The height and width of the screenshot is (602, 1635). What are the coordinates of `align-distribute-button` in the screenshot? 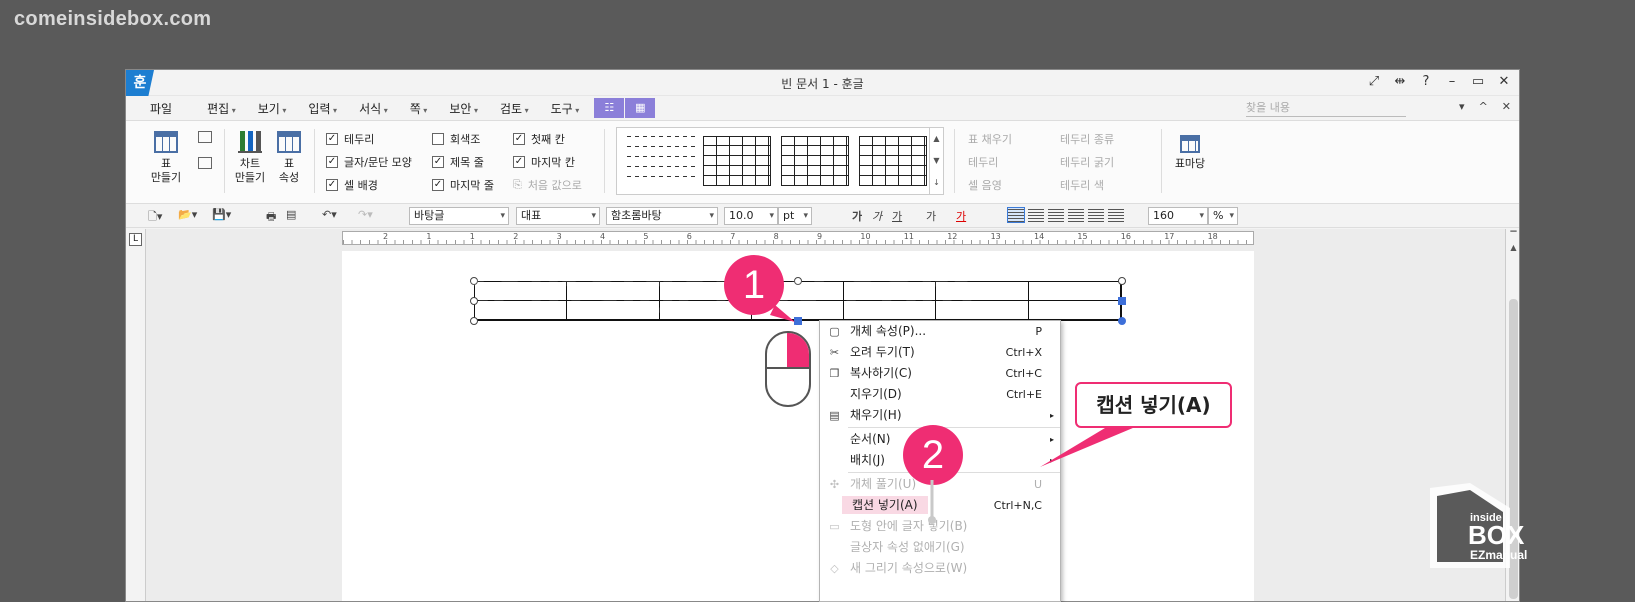 It's located at (1096, 215).